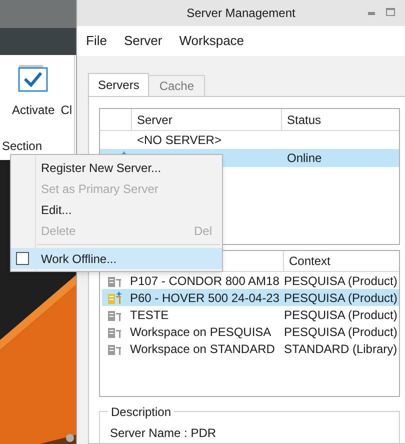 This screenshot has width=405, height=444. What do you see at coordinates (33, 110) in the screenshot?
I see `ribbon-button: Activate` at bounding box center [33, 110].